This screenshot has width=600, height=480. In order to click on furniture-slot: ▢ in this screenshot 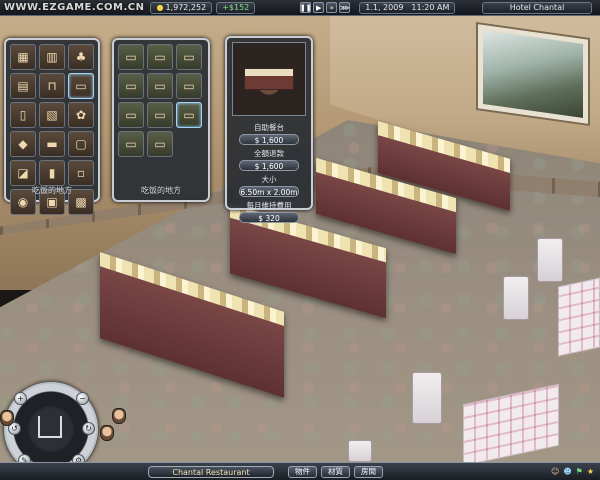, I will do `click(81, 144)`.